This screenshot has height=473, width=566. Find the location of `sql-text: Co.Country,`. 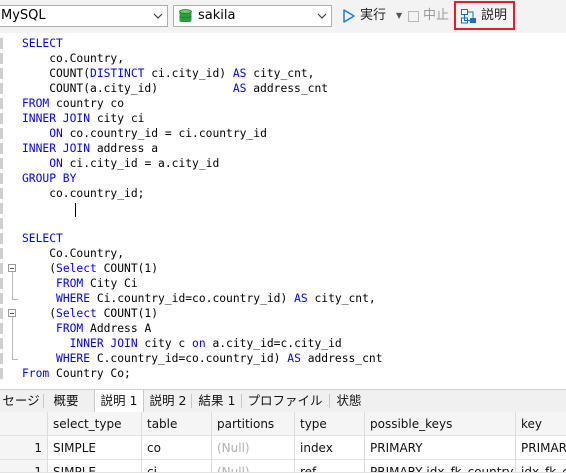

sql-text: Co.Country, is located at coordinates (73, 253).